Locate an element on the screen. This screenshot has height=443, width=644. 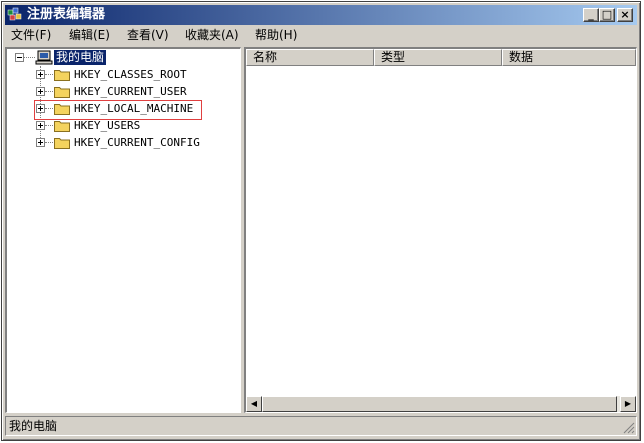
tree-item-hkey-current-config: HKEY_CURRENT_CONFIG is located at coordinates (122, 142).